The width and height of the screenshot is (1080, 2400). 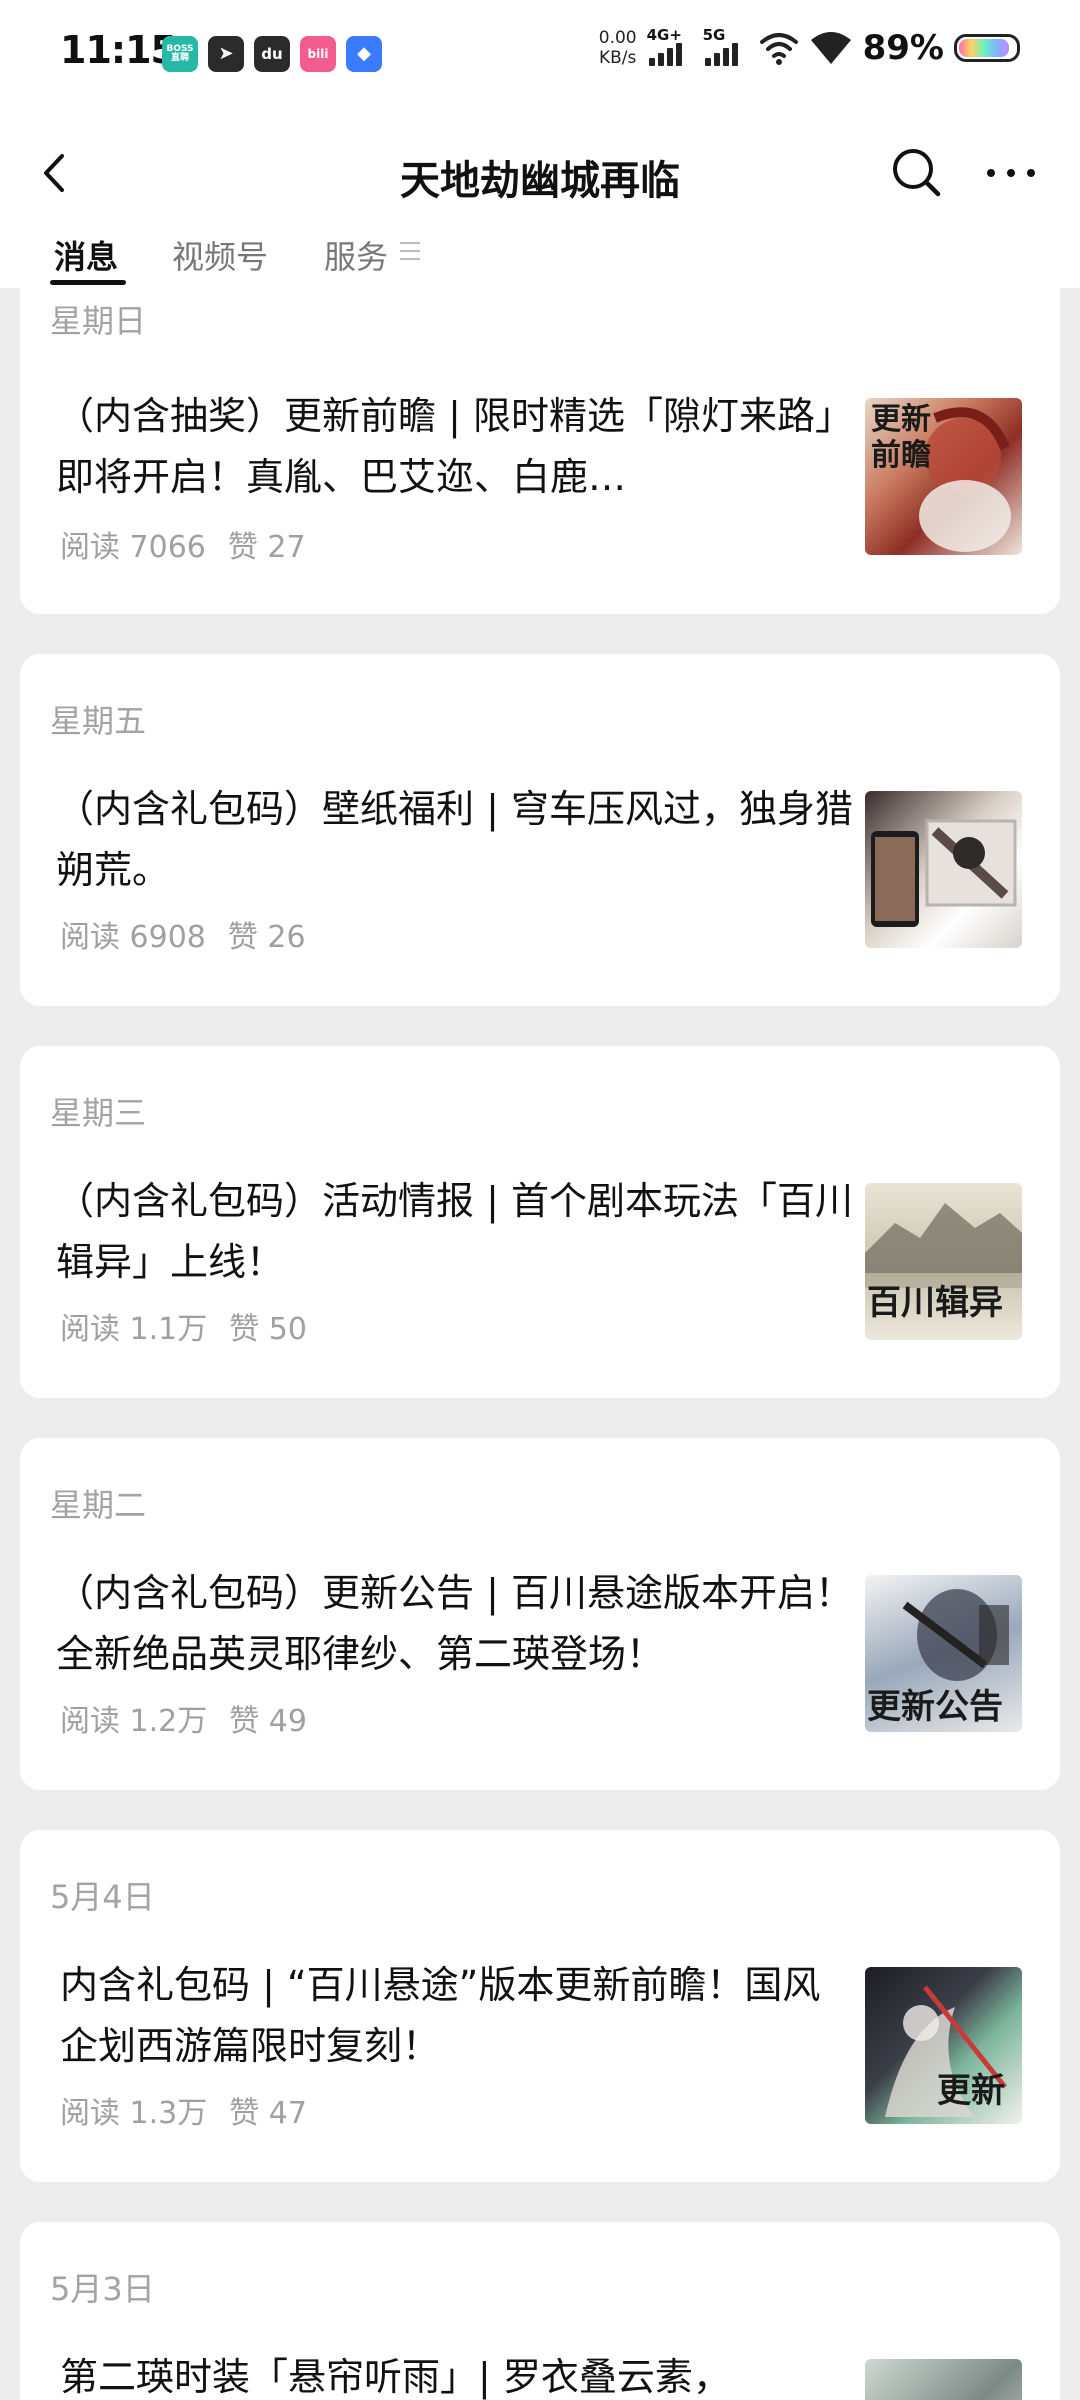 What do you see at coordinates (540, 257) in the screenshot?
I see `tab-bar: 消息 视频号 服务` at bounding box center [540, 257].